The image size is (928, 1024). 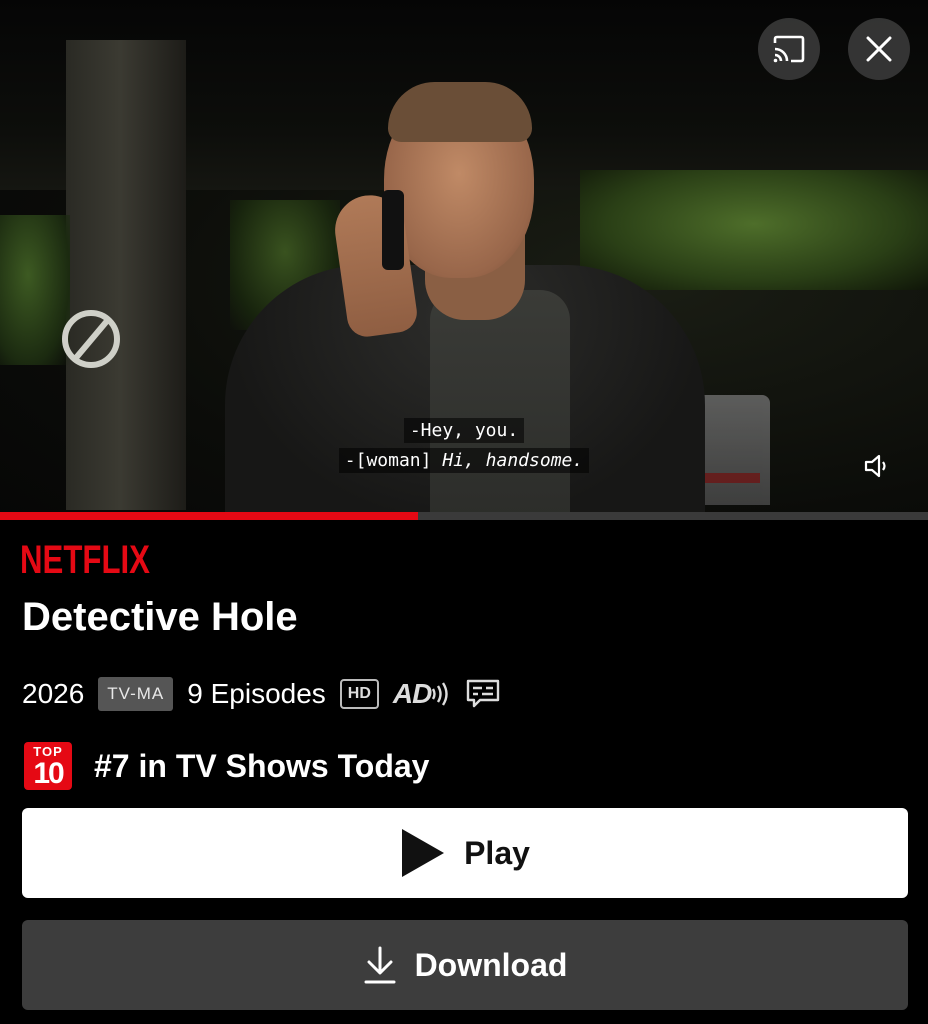 I want to click on episode-count: 9 Episodes, so click(x=256, y=693).